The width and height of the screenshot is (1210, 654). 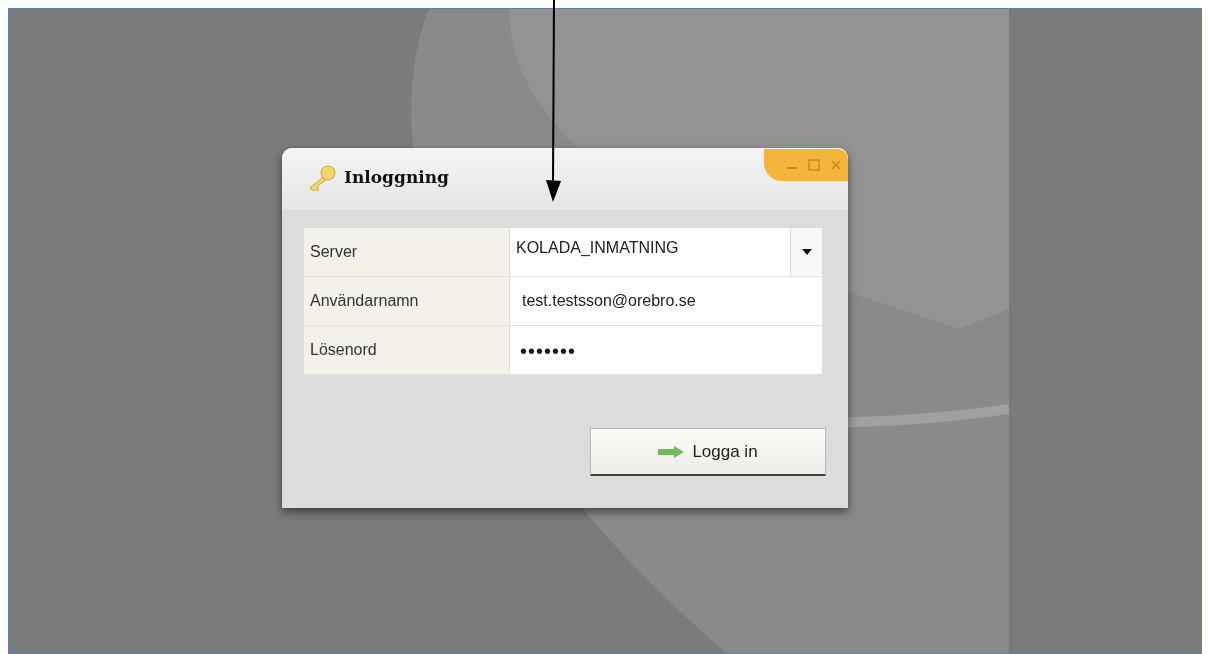 I want to click on dropdown-caret-icon, so click(x=806, y=252).